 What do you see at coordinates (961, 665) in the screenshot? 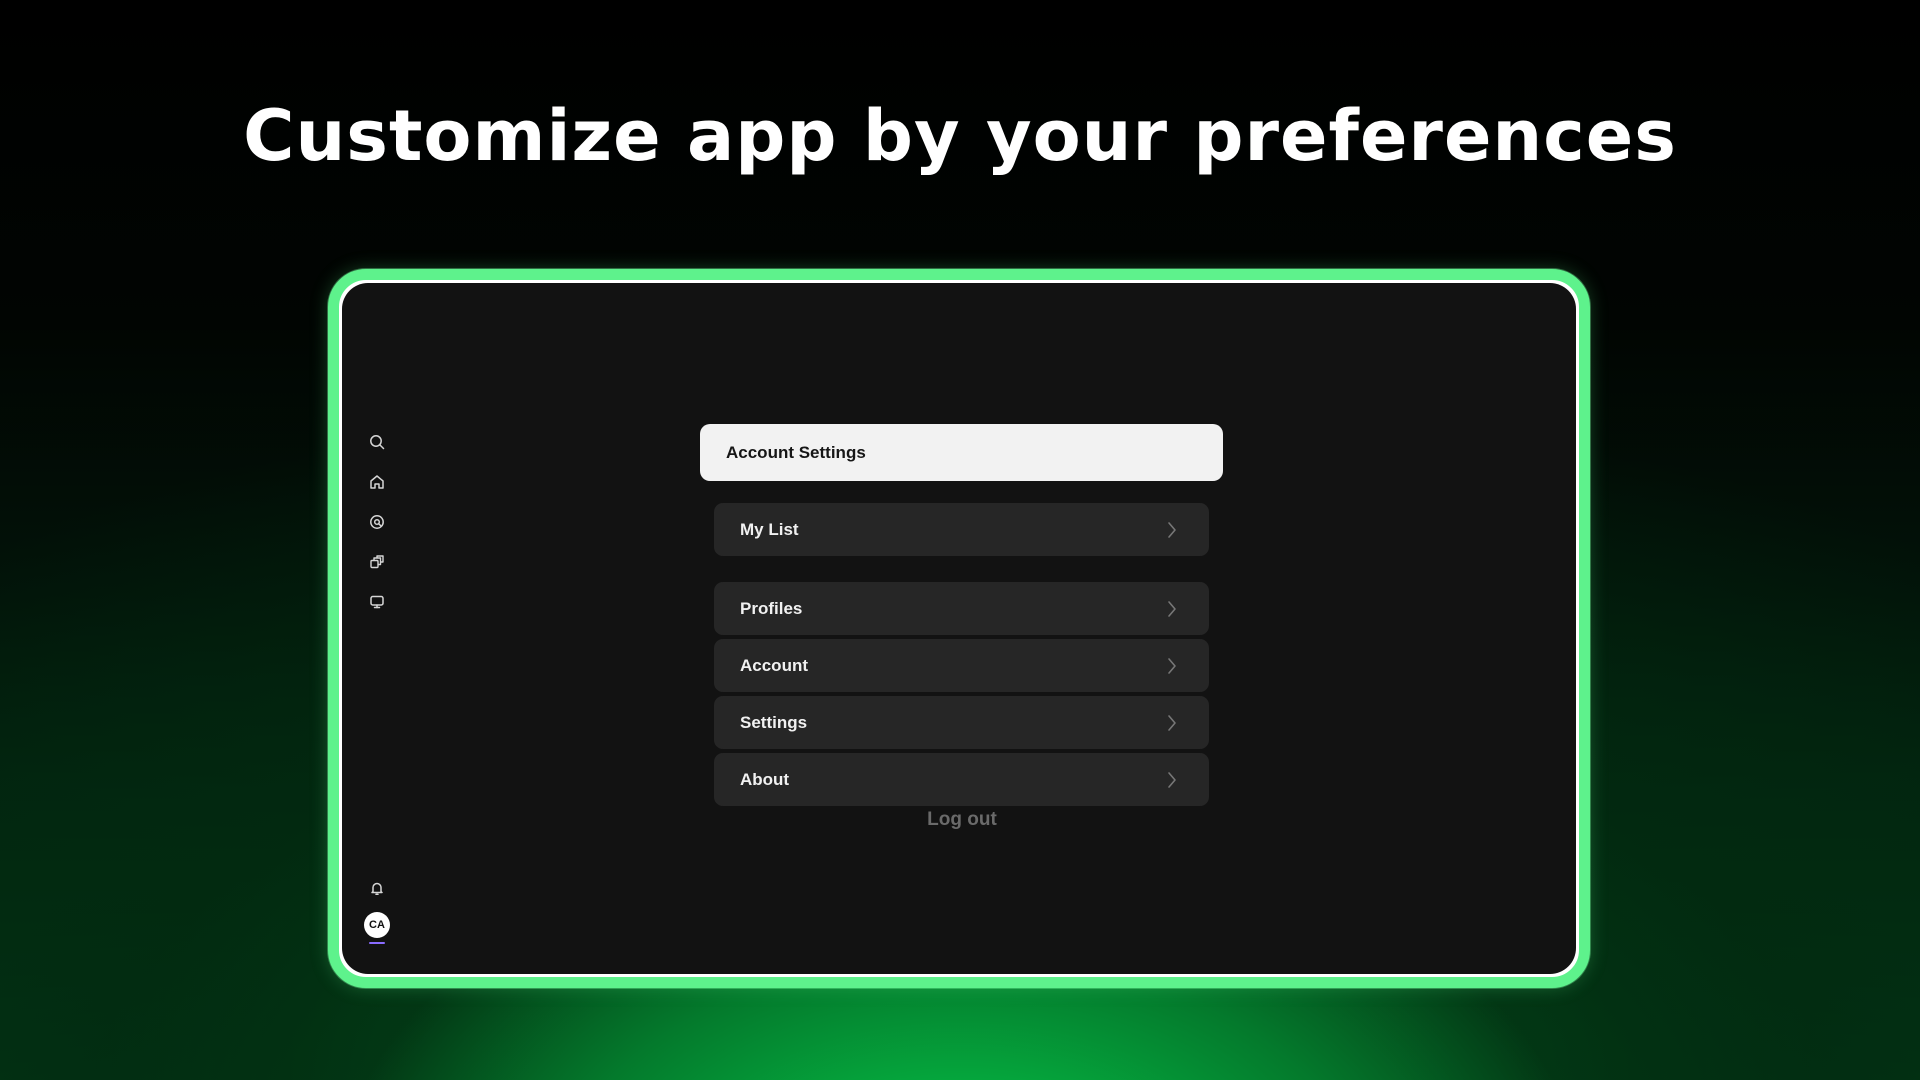
I see `menu-item-account: Account` at bounding box center [961, 665].